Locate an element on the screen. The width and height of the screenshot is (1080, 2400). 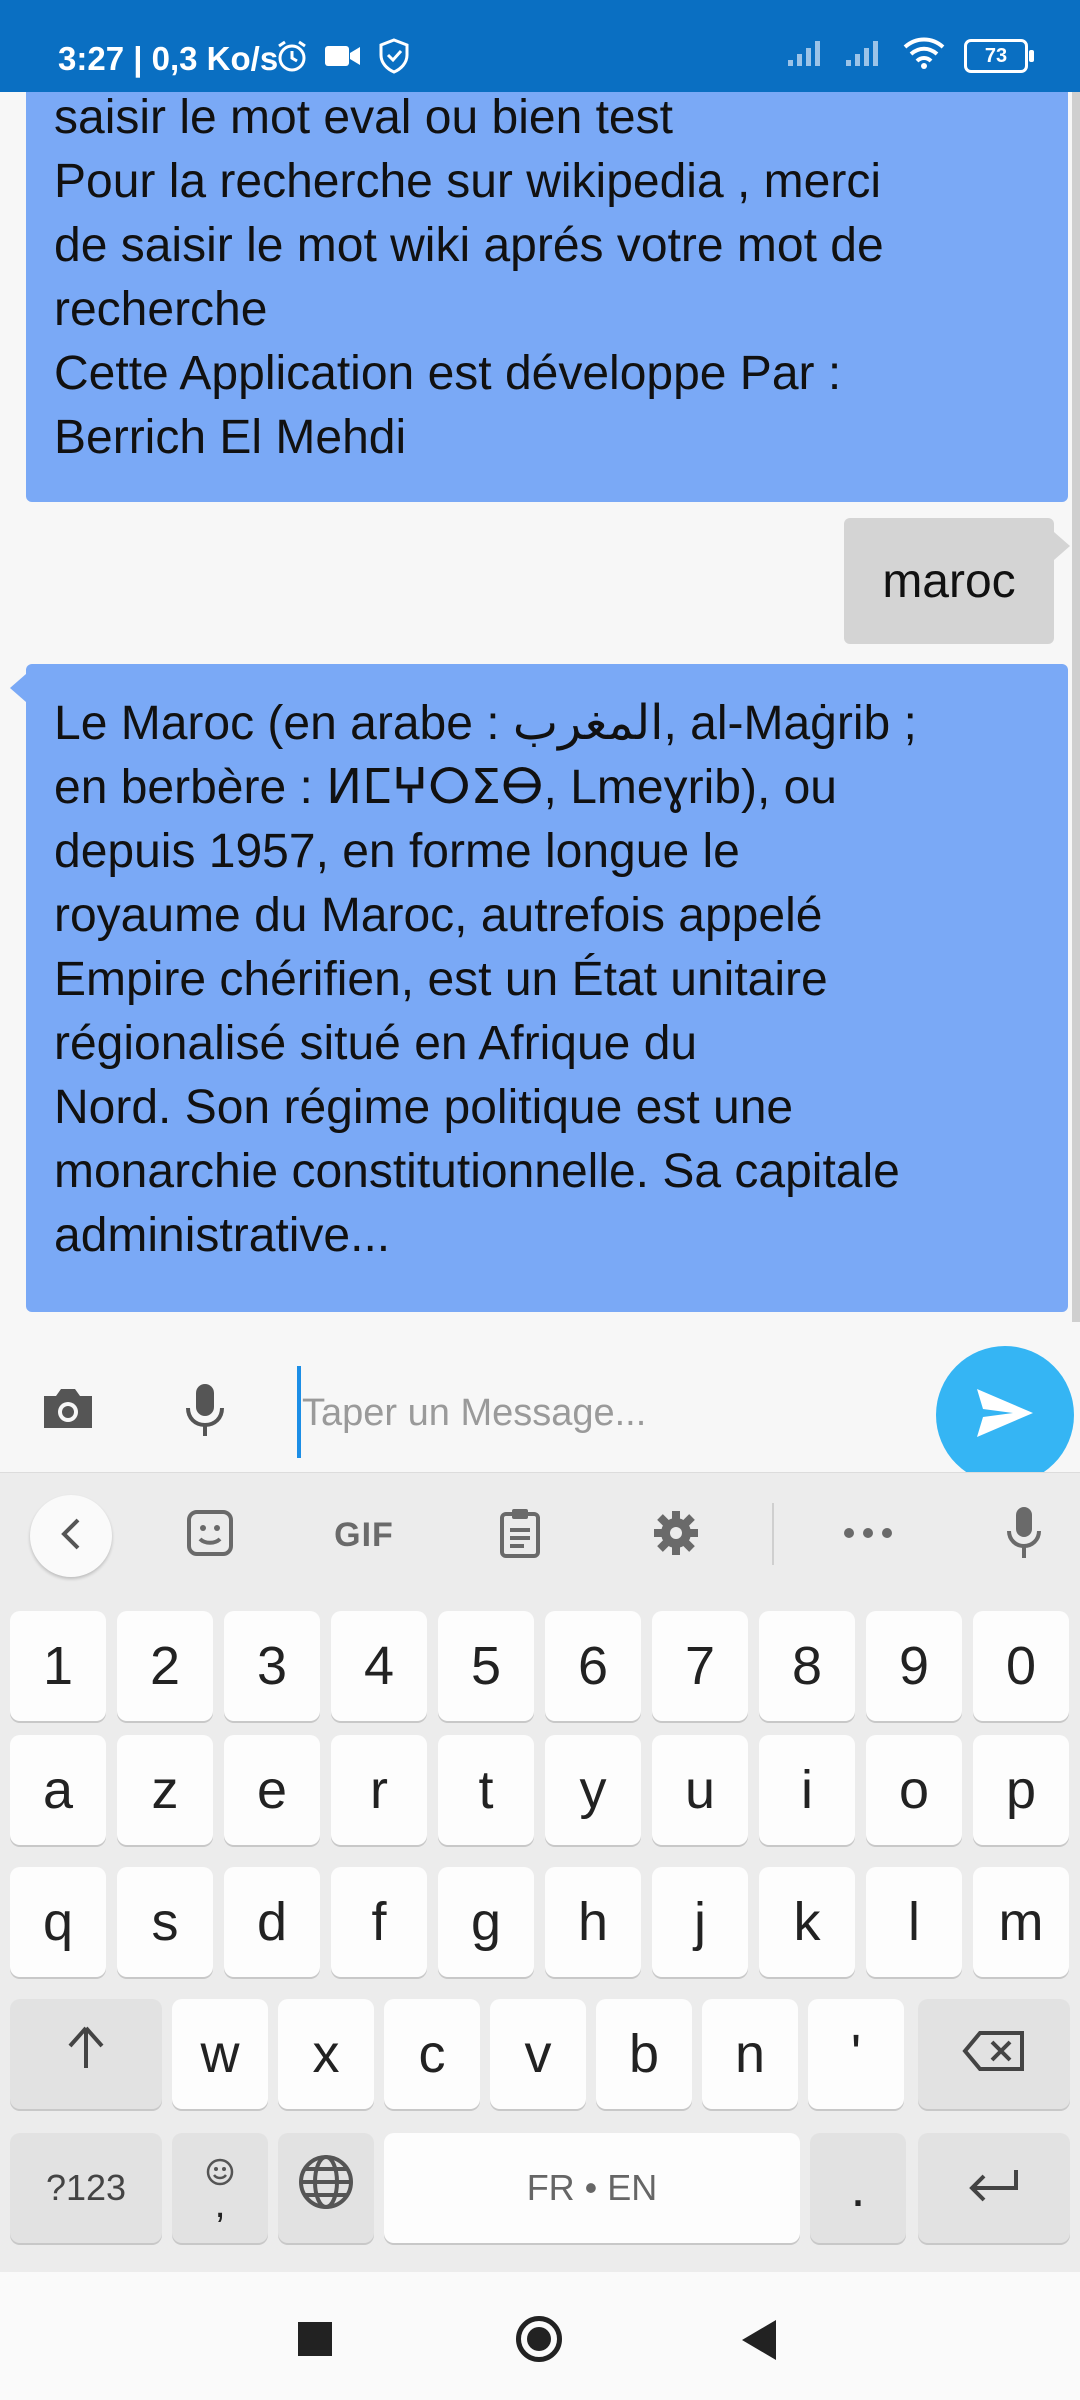
key-p: p is located at coordinates (1021, 1790).